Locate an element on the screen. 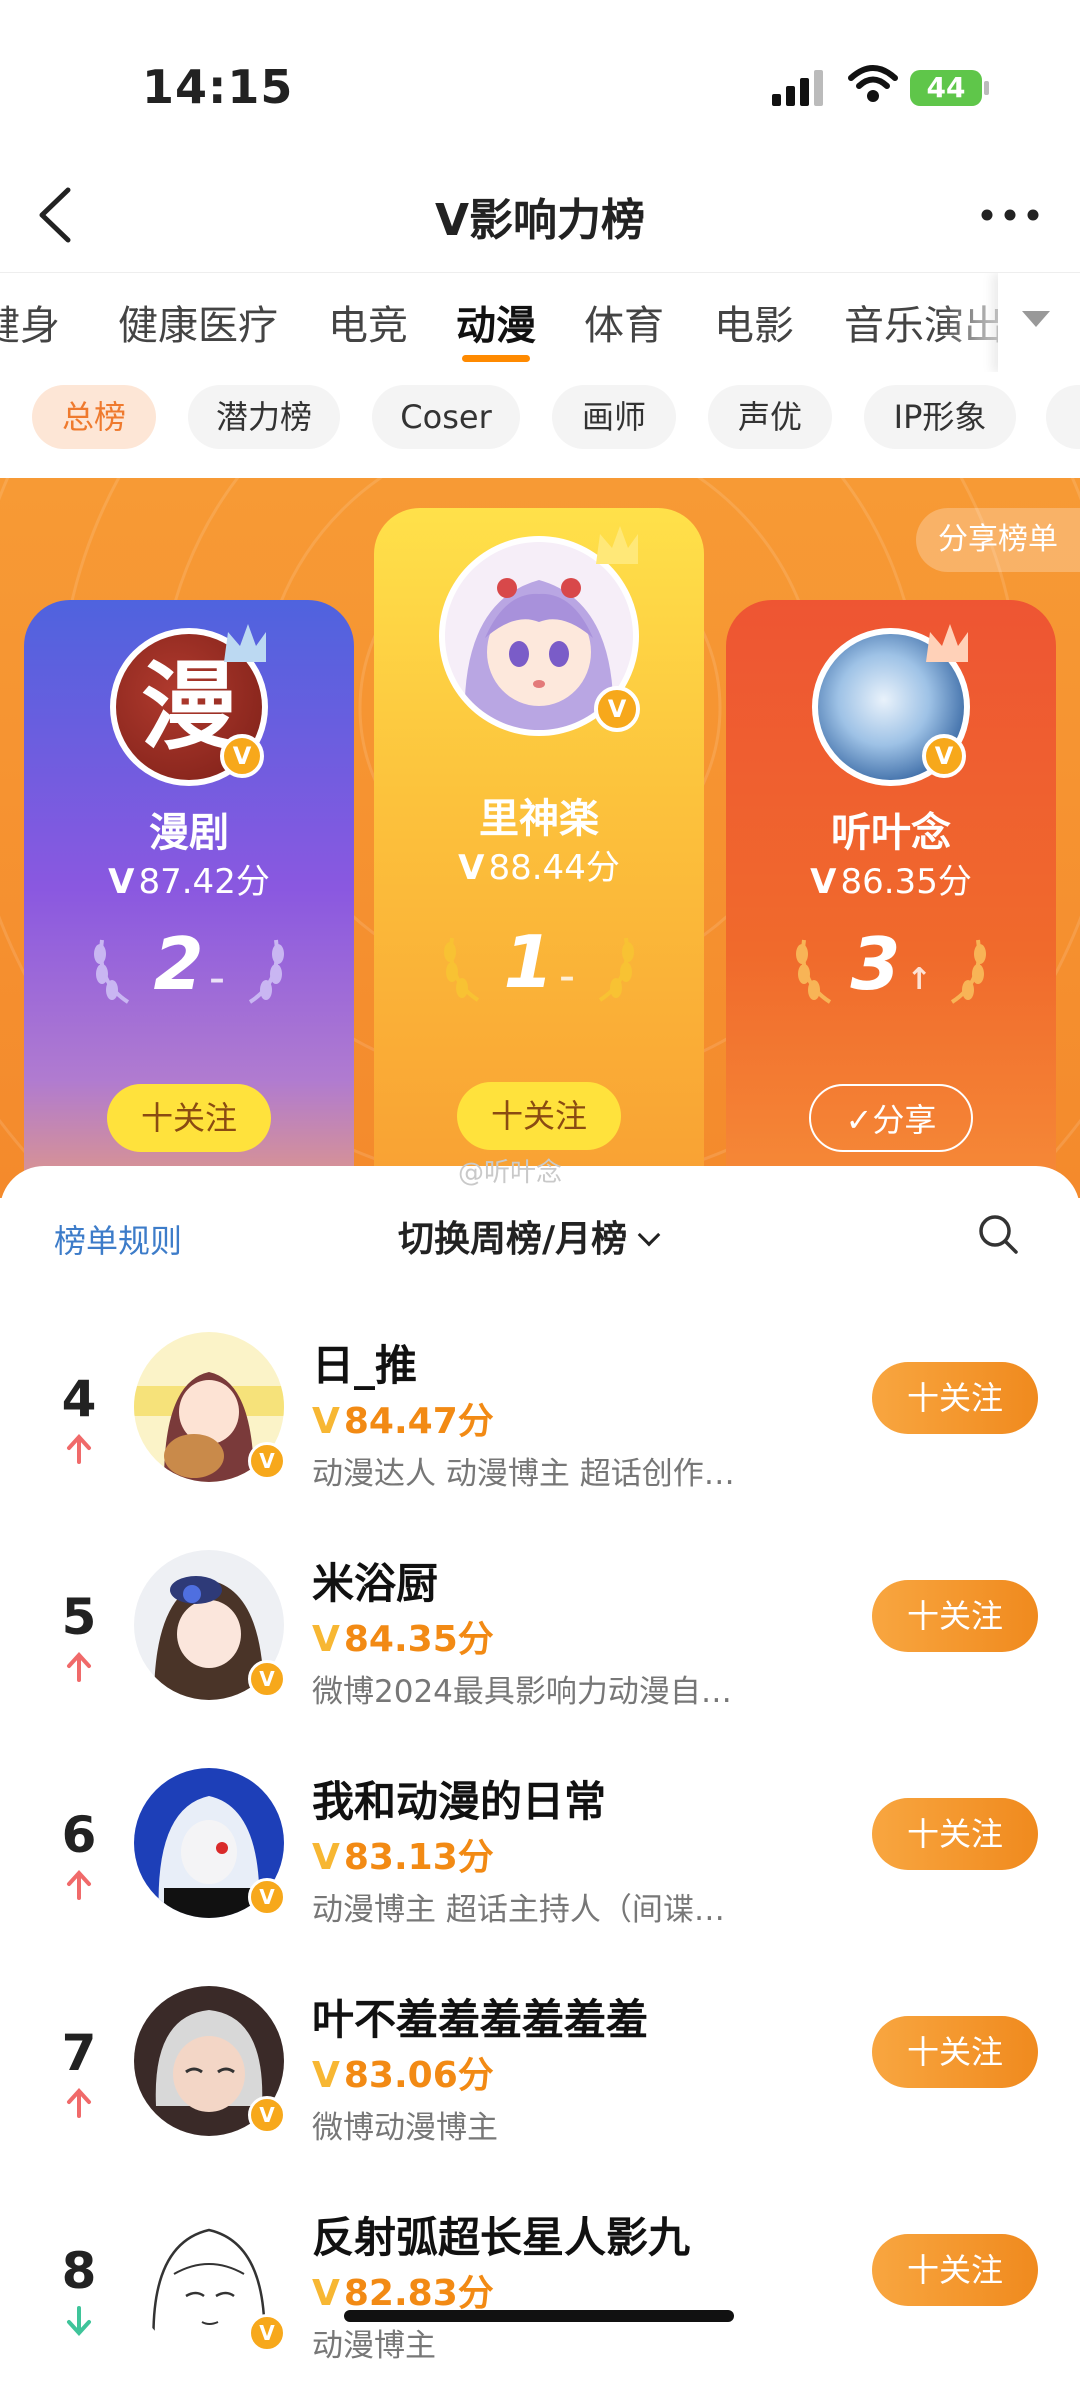 The height and width of the screenshot is (2404, 1080). user-score: V 83.06分 is located at coordinates (403, 2072).